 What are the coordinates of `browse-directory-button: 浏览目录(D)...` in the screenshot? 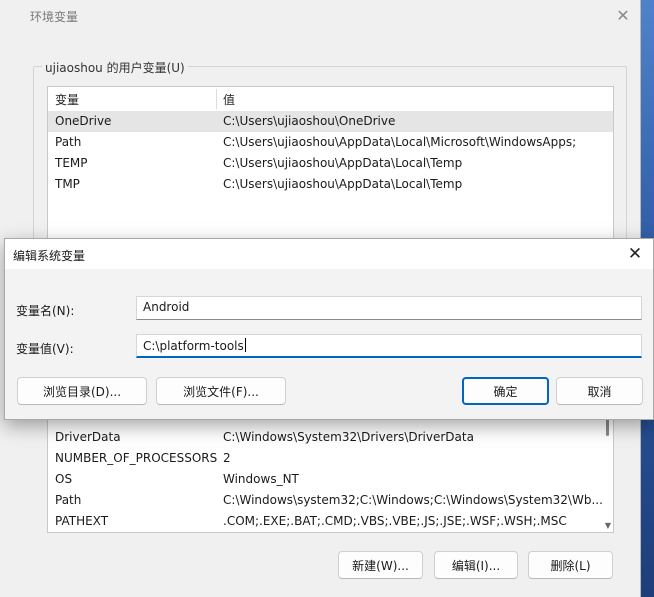 It's located at (82, 391).